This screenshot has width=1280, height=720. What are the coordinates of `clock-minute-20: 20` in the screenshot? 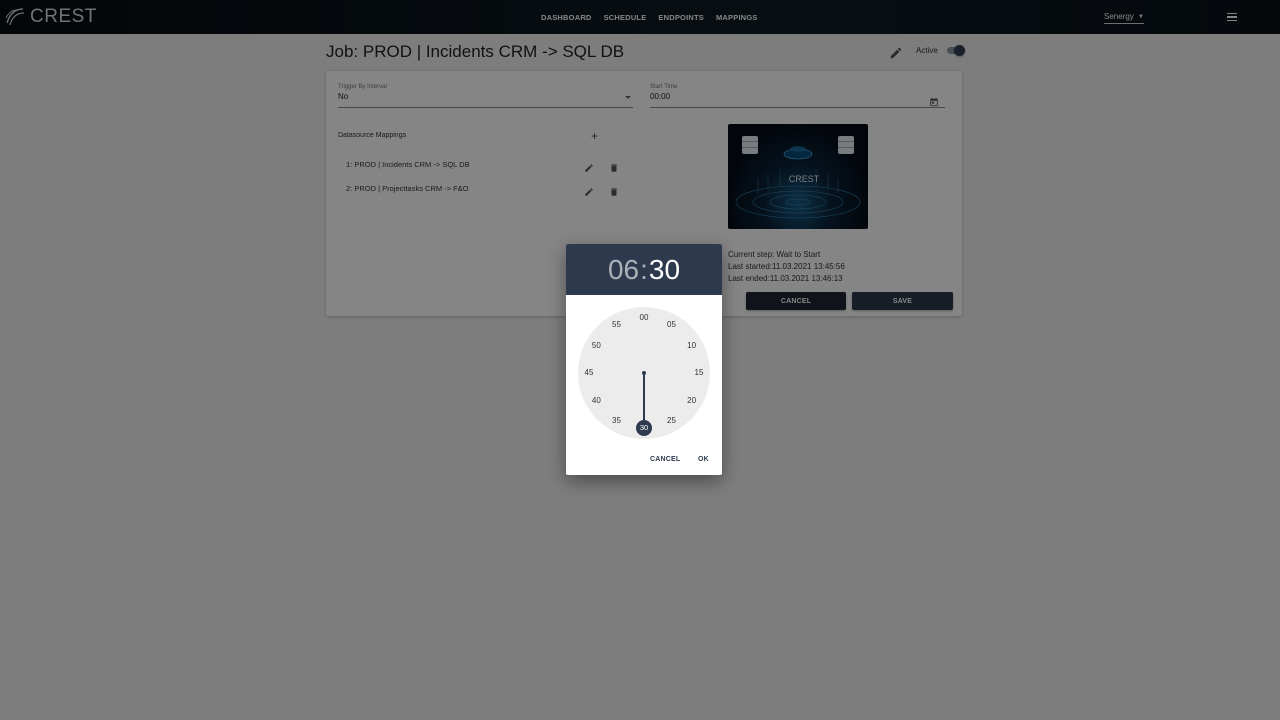 It's located at (692, 401).